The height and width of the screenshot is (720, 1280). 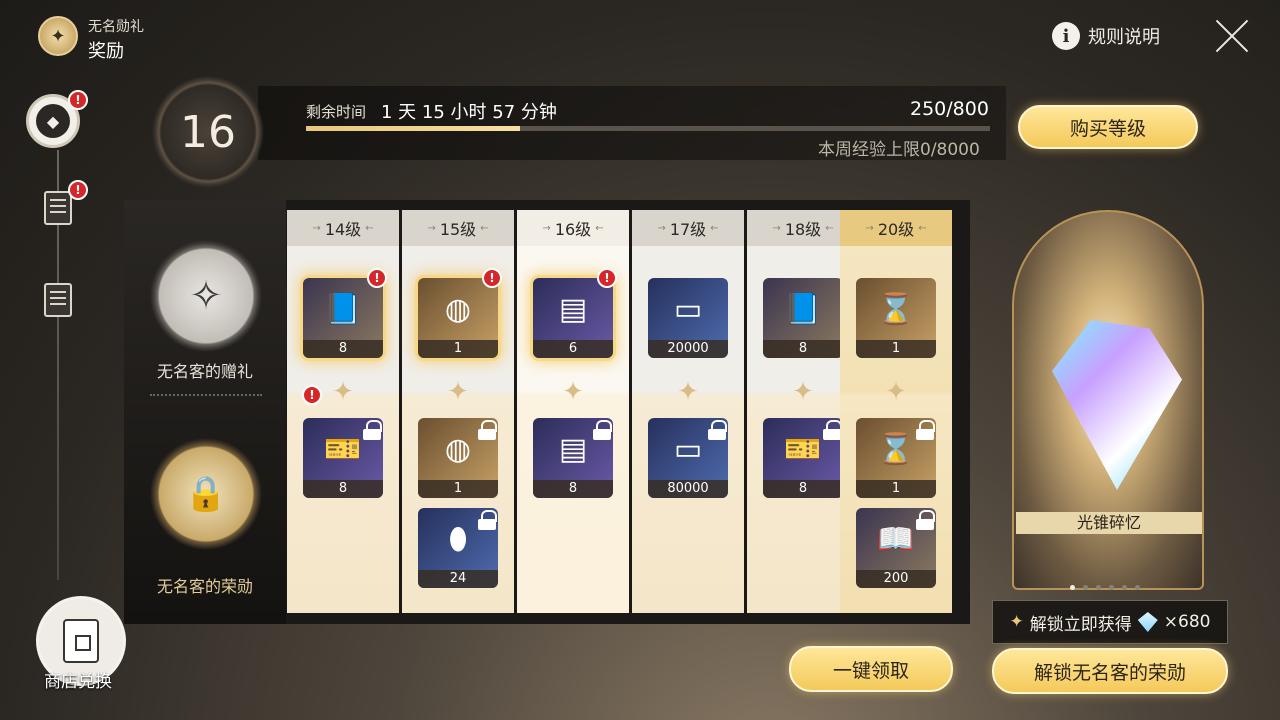 I want to click on hourglass-icon: ⌛, so click(x=896, y=309).